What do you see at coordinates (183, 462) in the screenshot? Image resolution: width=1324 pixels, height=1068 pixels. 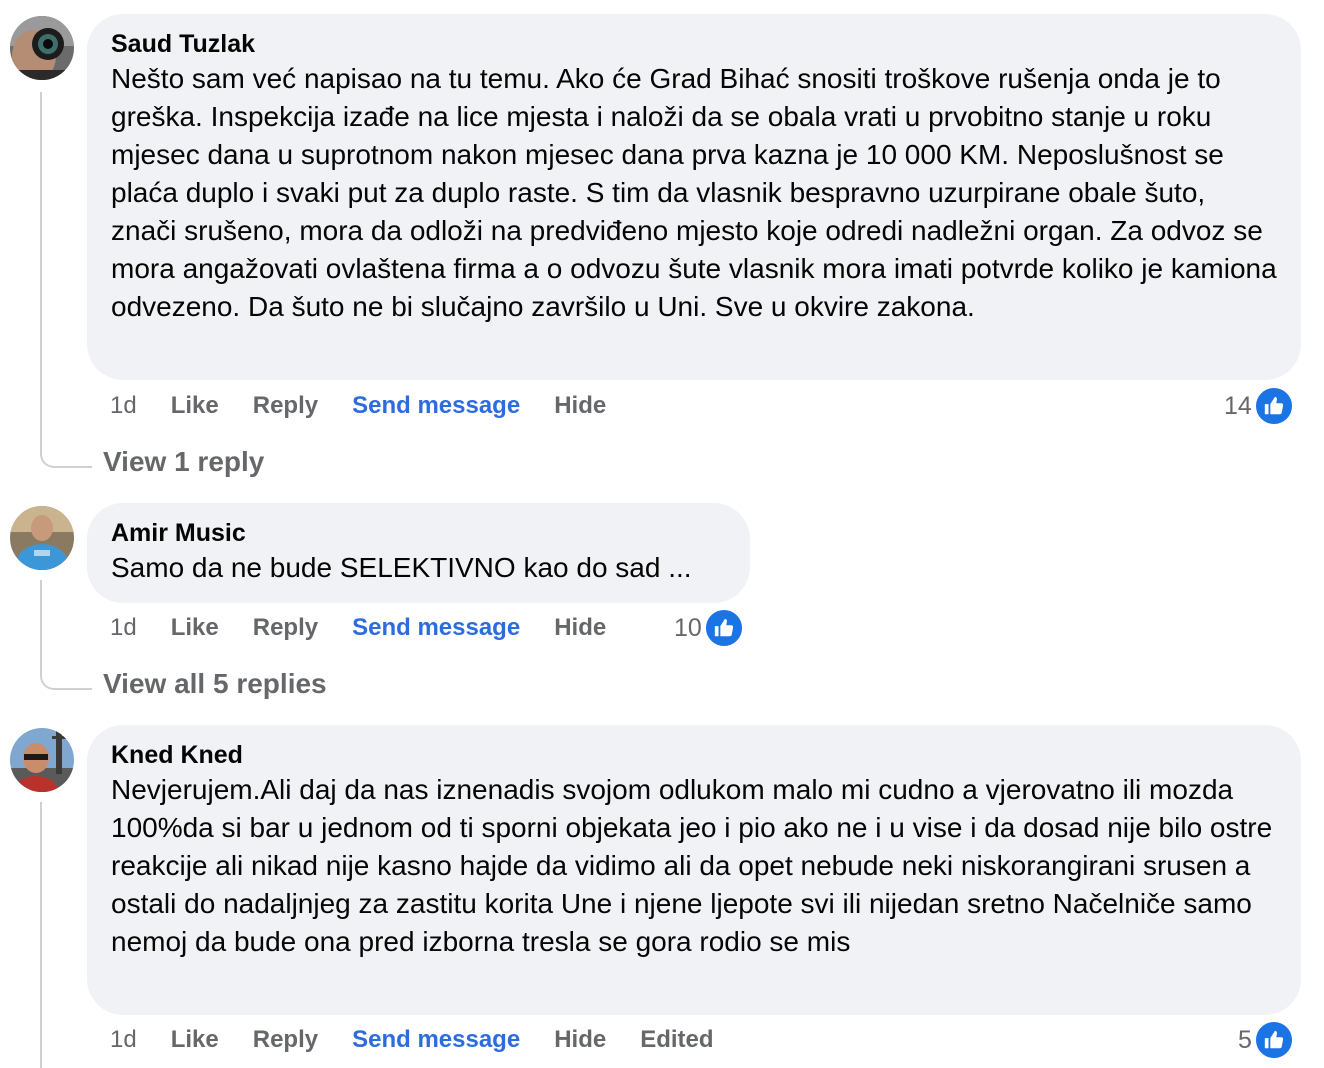 I see `view-replies-link: View 1 reply` at bounding box center [183, 462].